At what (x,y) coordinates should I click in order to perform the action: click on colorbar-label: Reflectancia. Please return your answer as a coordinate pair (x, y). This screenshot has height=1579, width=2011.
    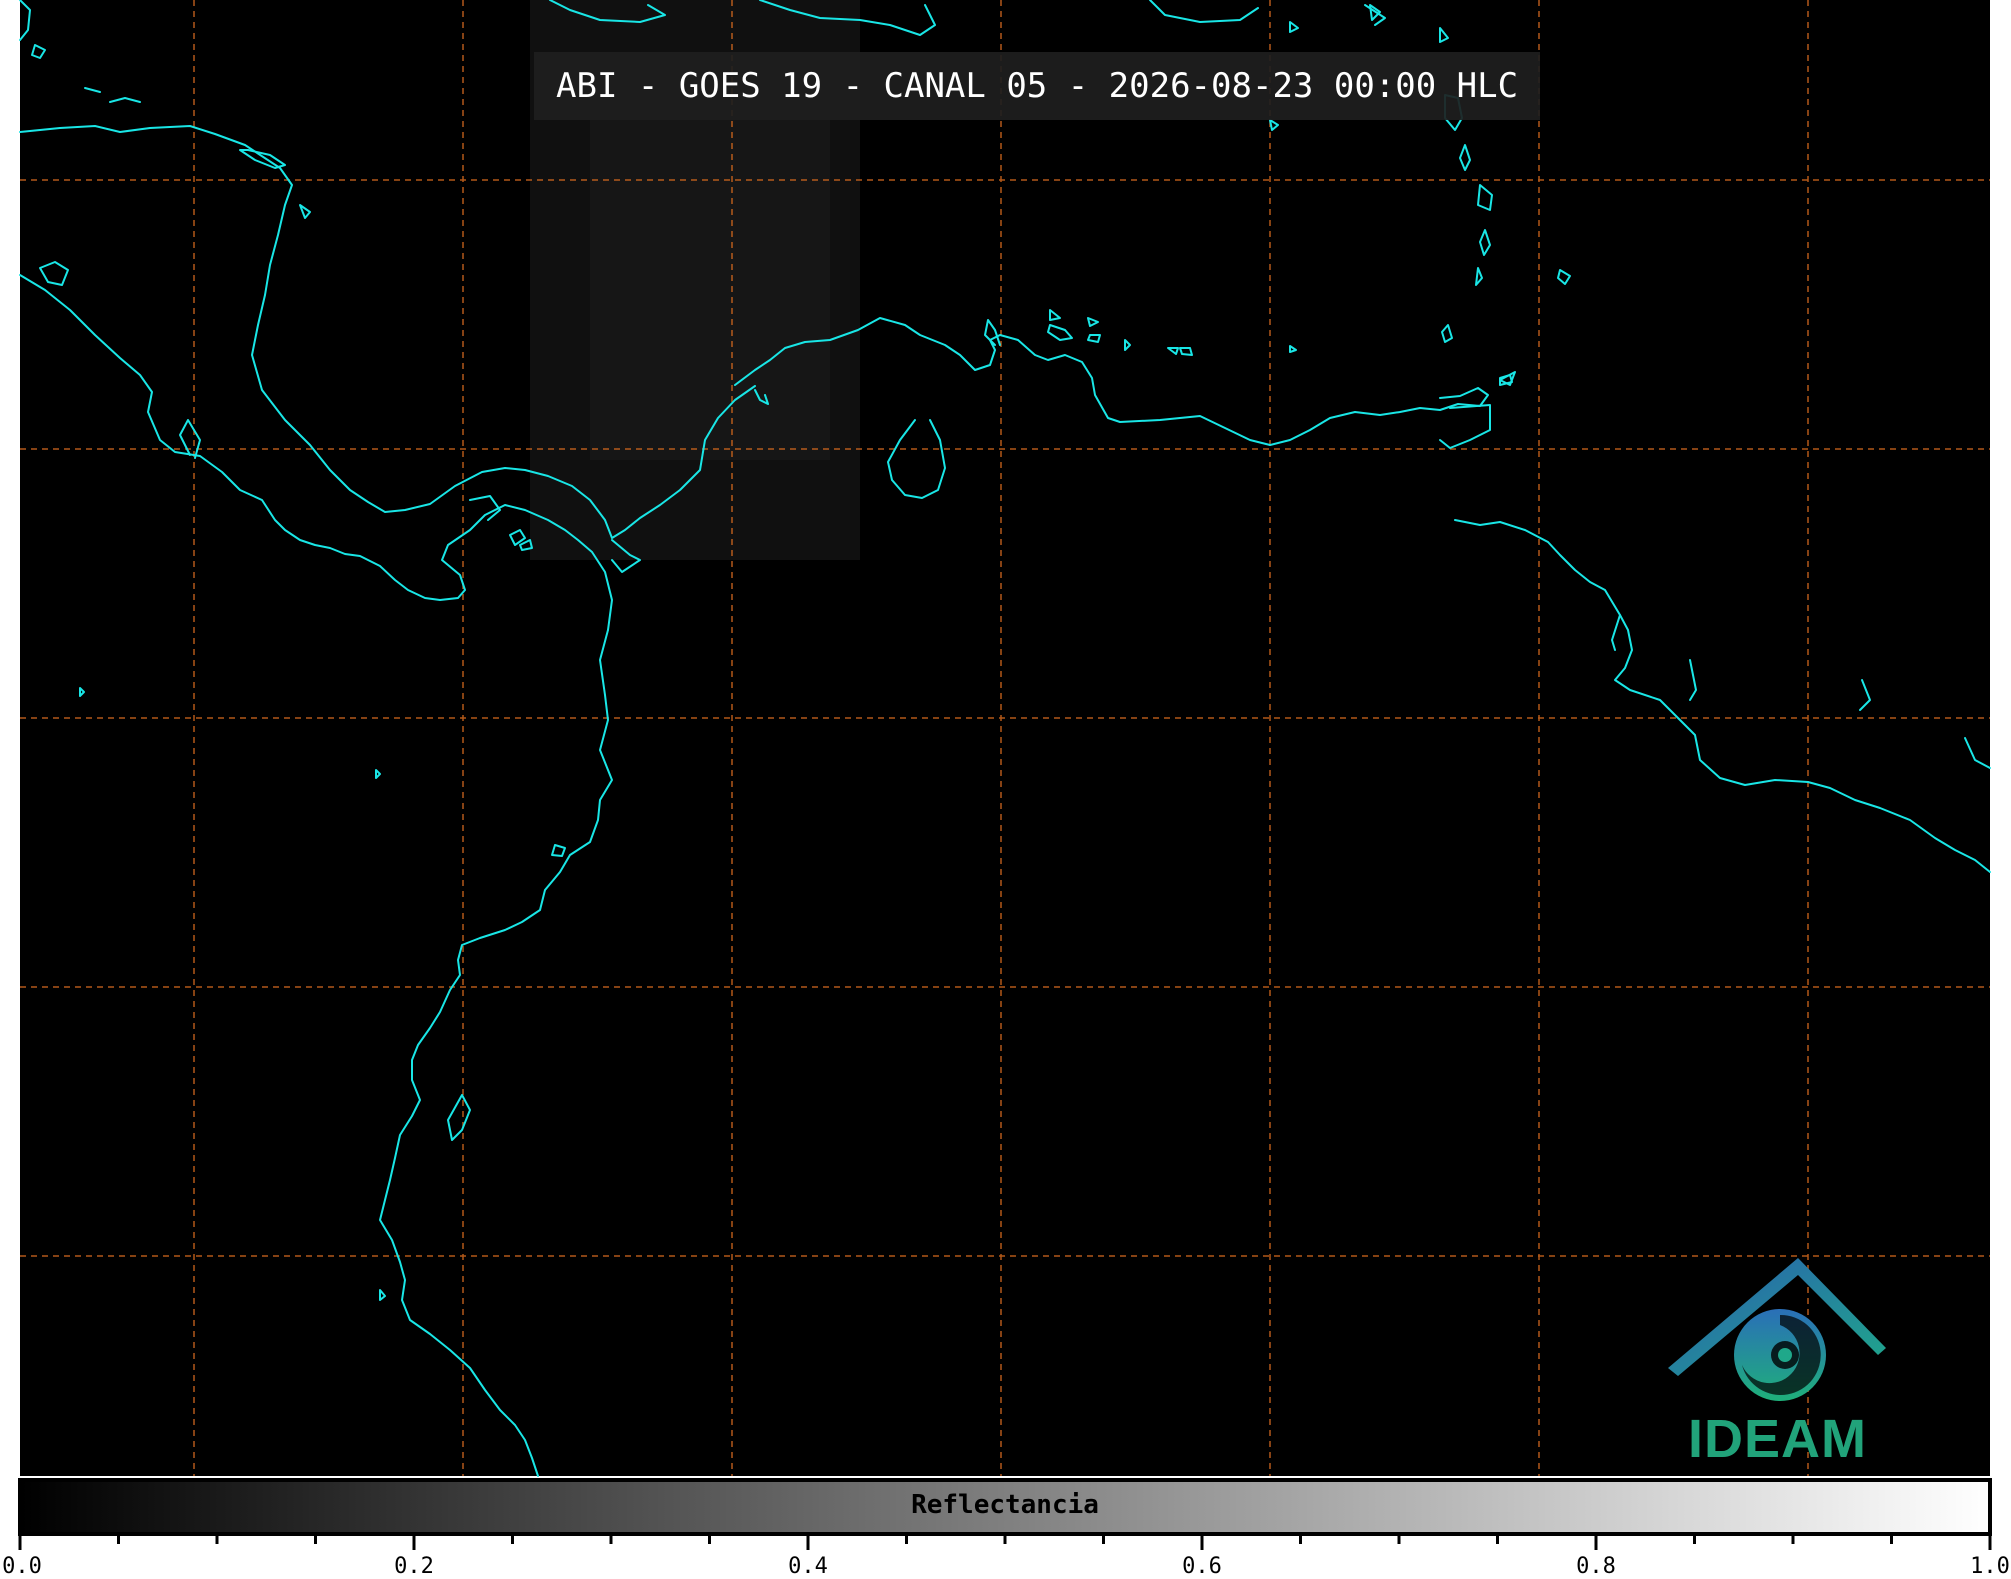
    Looking at the image, I should click on (1005, 1505).